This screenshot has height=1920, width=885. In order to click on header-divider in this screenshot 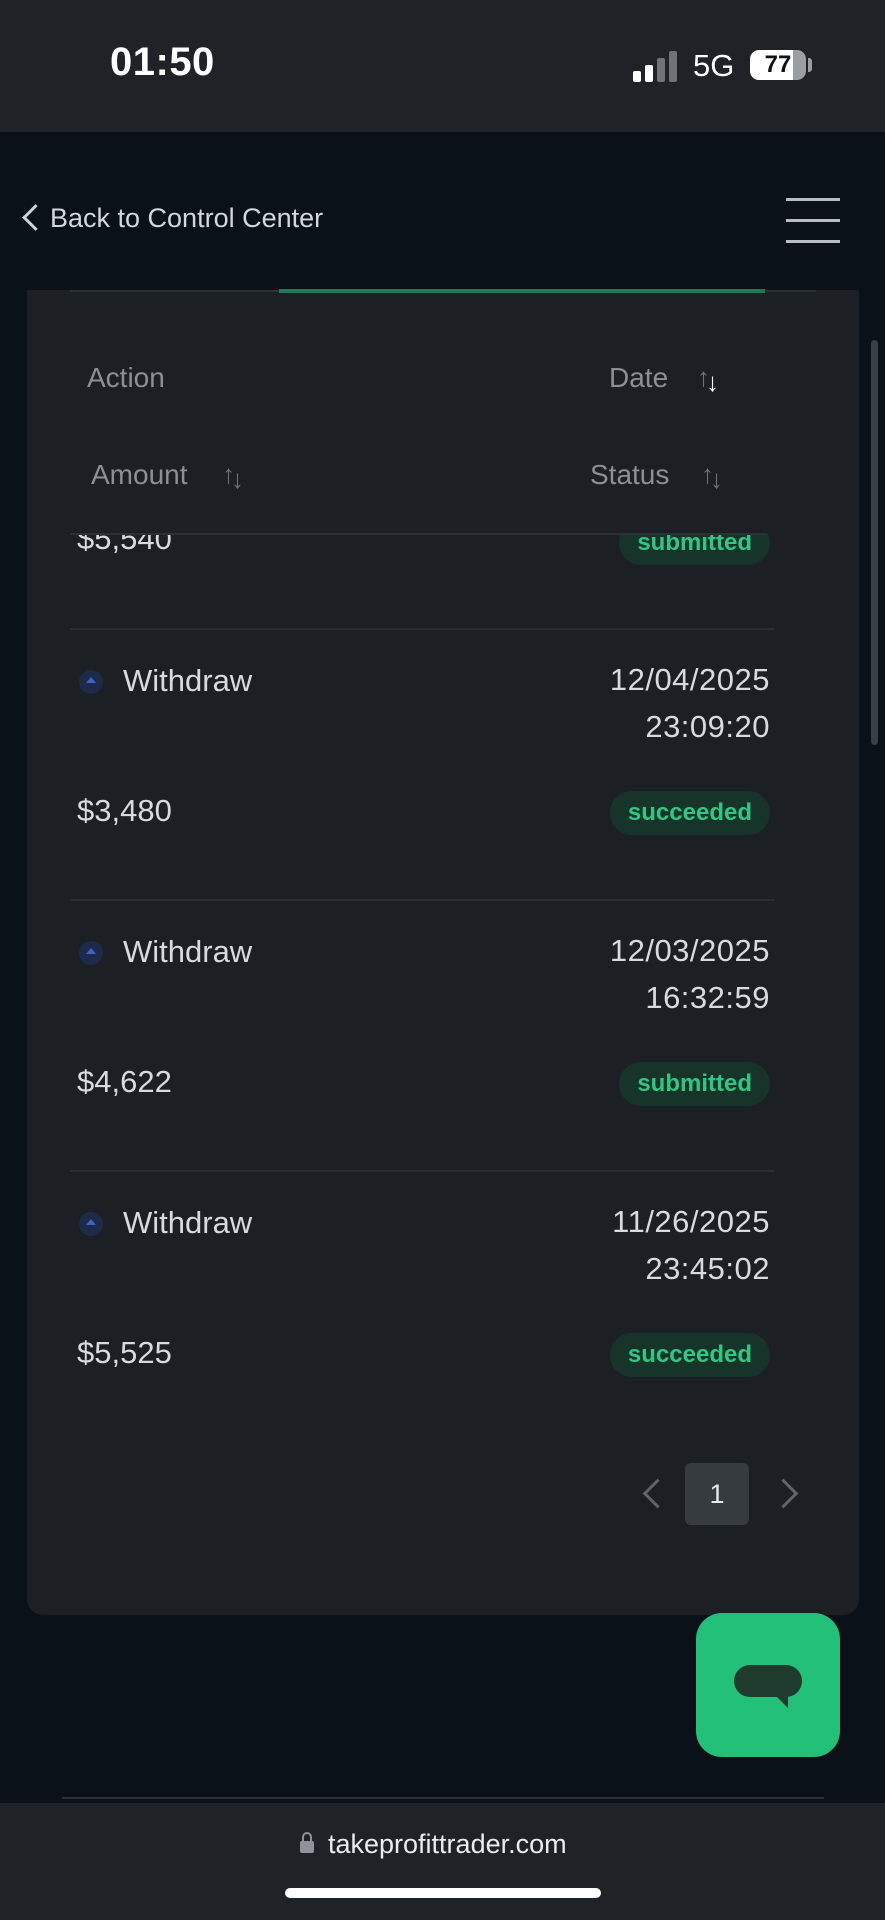, I will do `click(418, 534)`.